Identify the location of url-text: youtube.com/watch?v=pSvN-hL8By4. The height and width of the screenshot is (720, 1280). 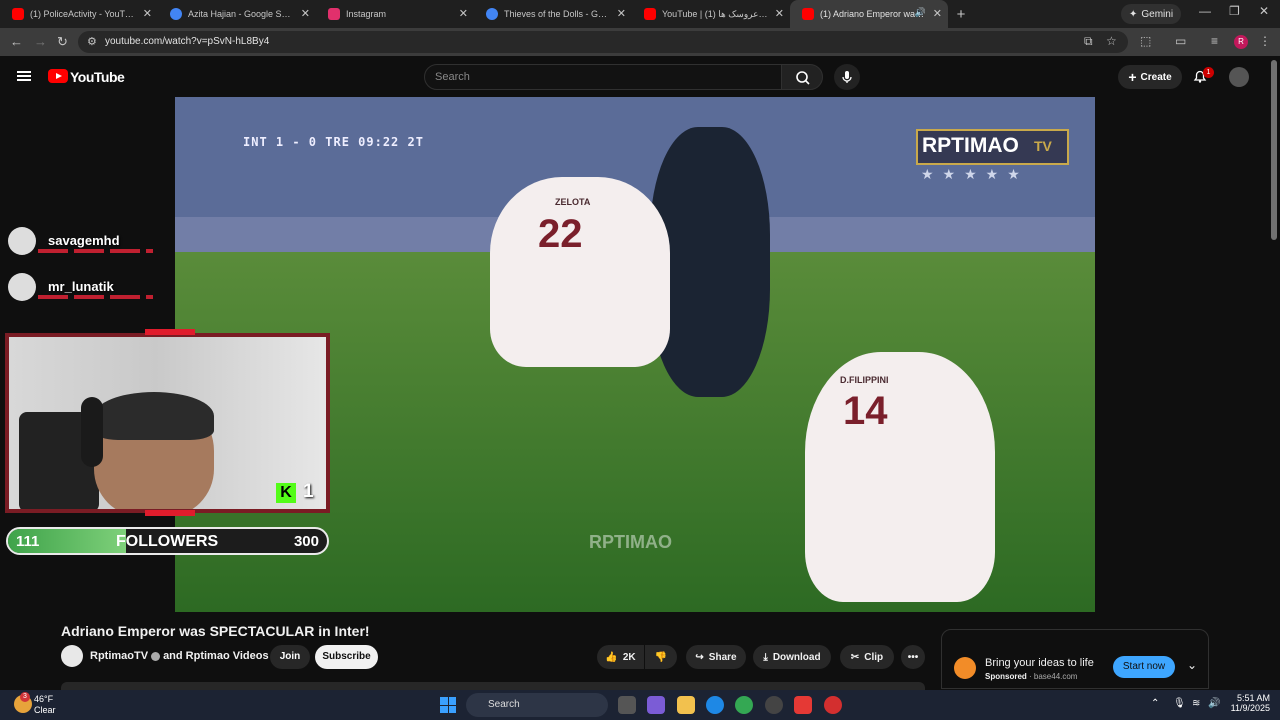
(187, 41).